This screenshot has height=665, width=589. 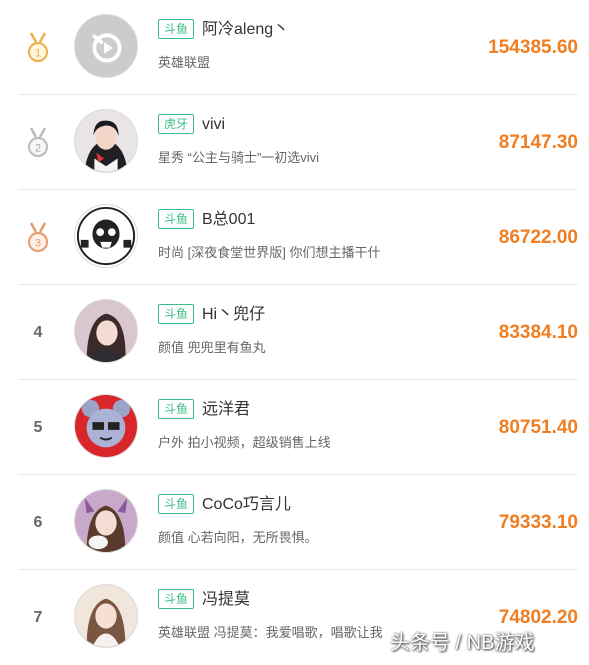 I want to click on amount-value: 83384.10, so click(x=538, y=332).